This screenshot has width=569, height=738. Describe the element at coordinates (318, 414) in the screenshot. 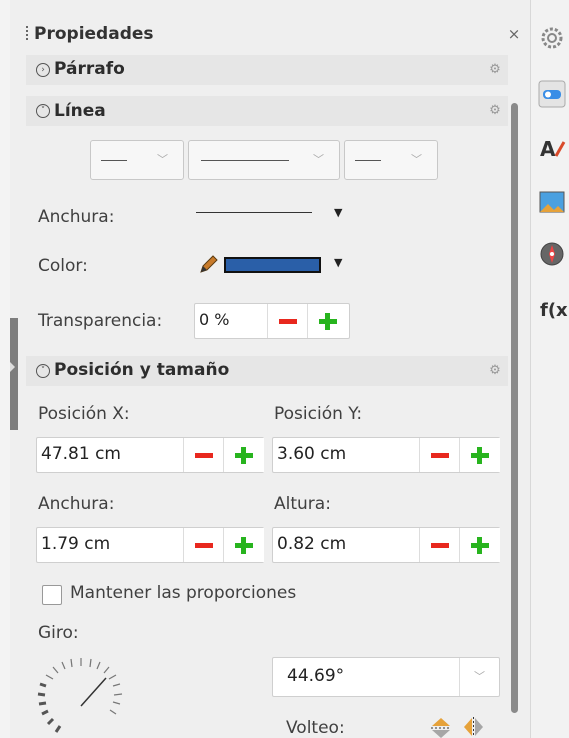

I see `pos-y-label: Posición Y:` at that location.